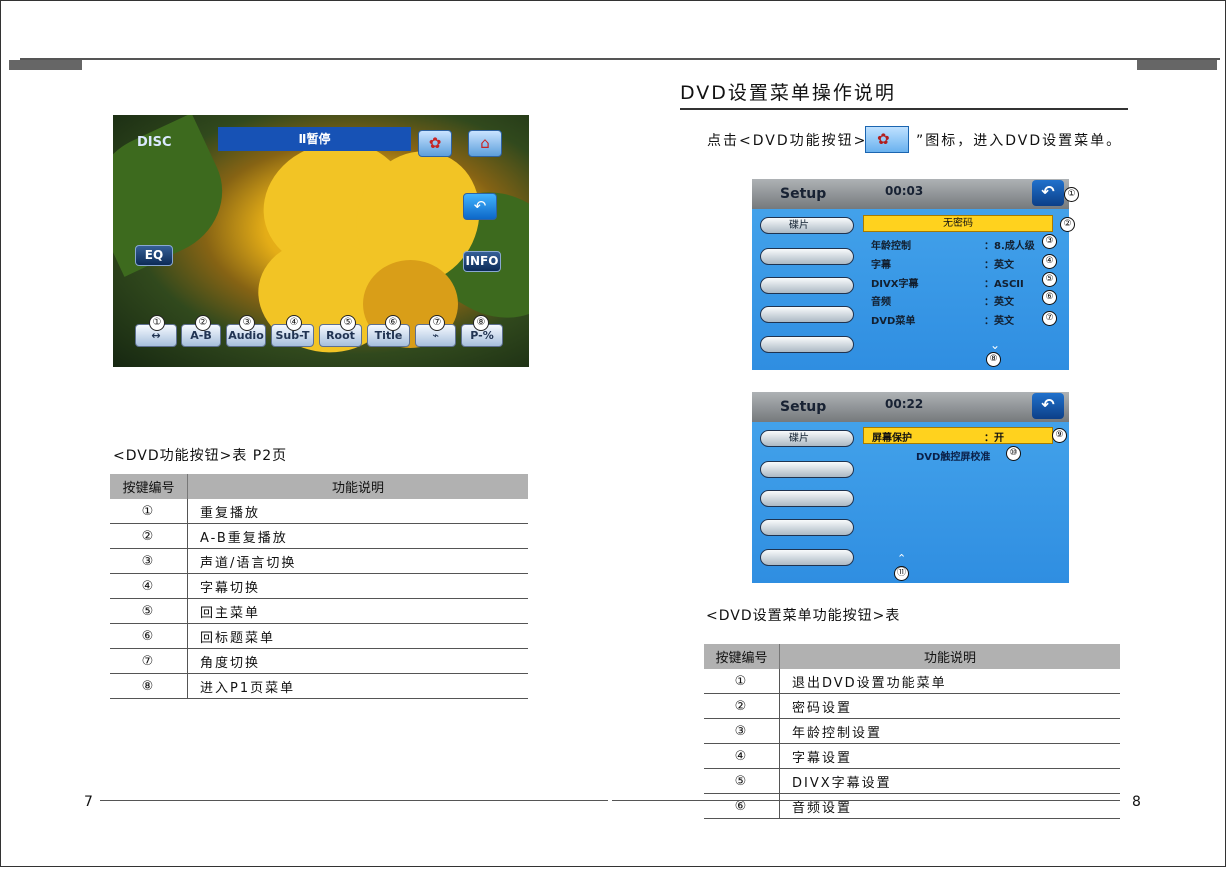 The height and width of the screenshot is (869, 1228). Describe the element at coordinates (1049, 261) in the screenshot. I see `marker-four: ④` at that location.